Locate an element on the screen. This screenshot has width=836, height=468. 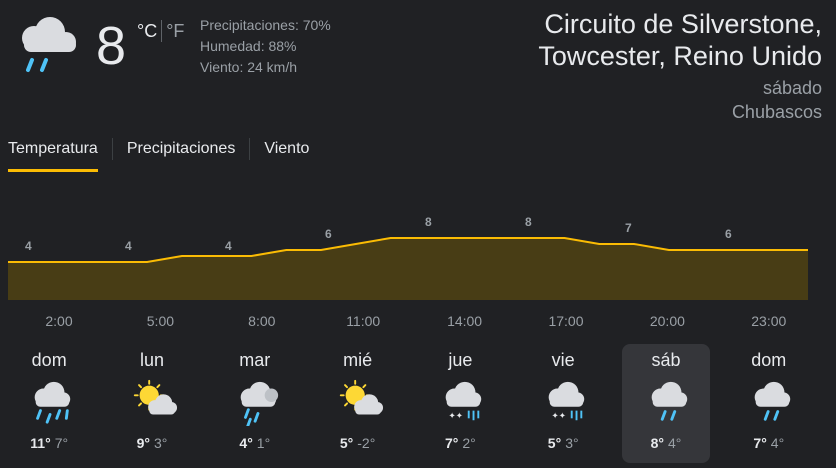
location-line-1: Circuito de Silverstone, is located at coordinates (683, 24).